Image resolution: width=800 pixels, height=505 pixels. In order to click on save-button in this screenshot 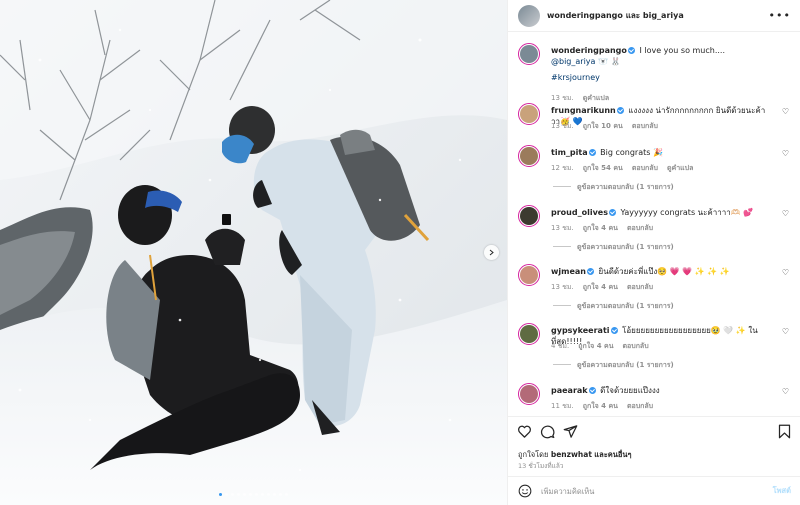, I will do `click(784, 431)`.